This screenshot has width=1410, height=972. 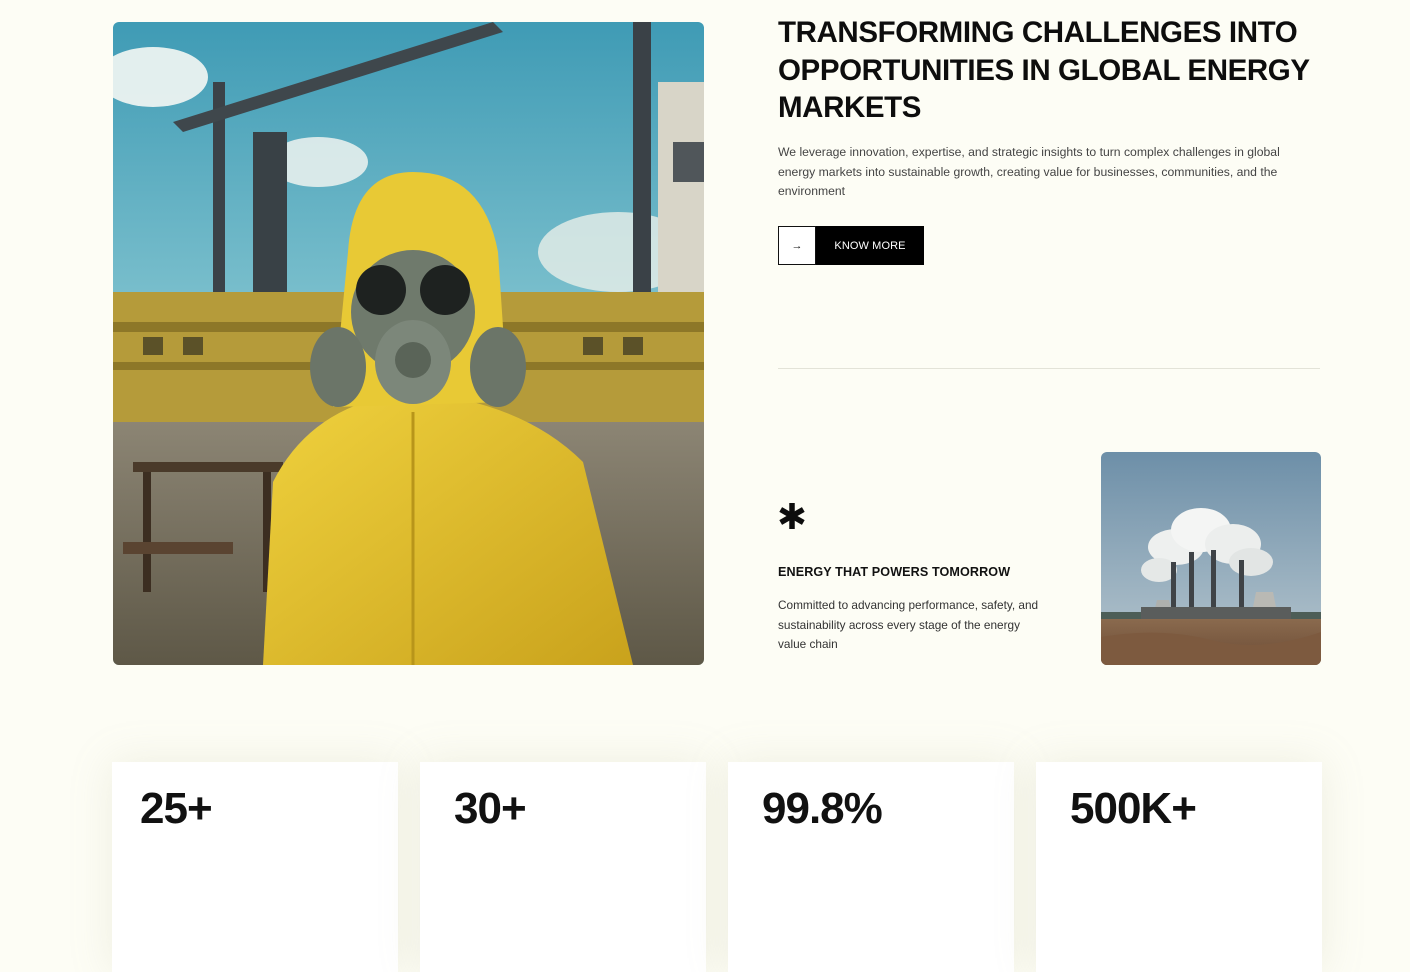 I want to click on power-plant-photo-icon, so click(x=1211, y=558).